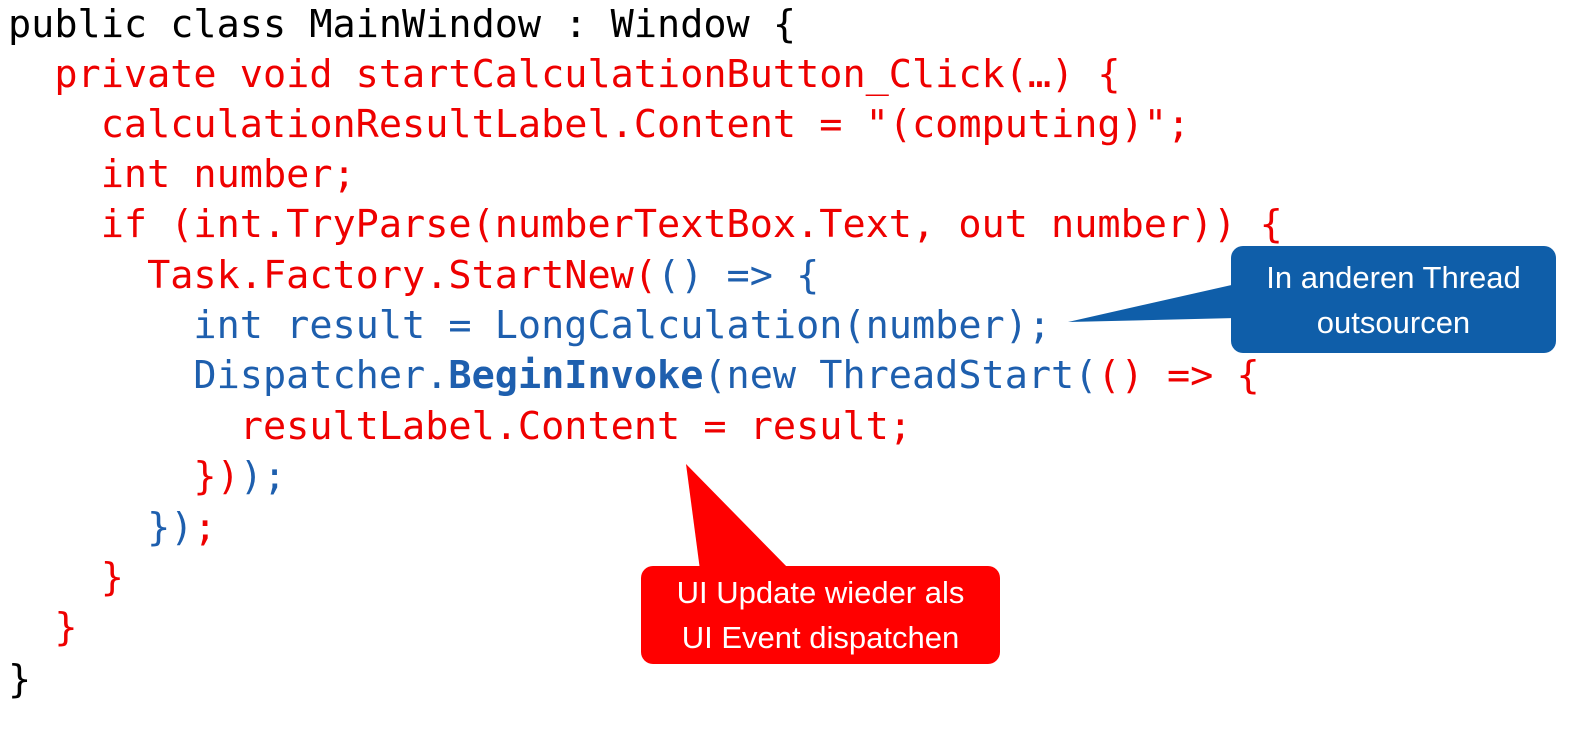 The width and height of the screenshot is (1583, 748). I want to click on code-line: }));, so click(147, 477).